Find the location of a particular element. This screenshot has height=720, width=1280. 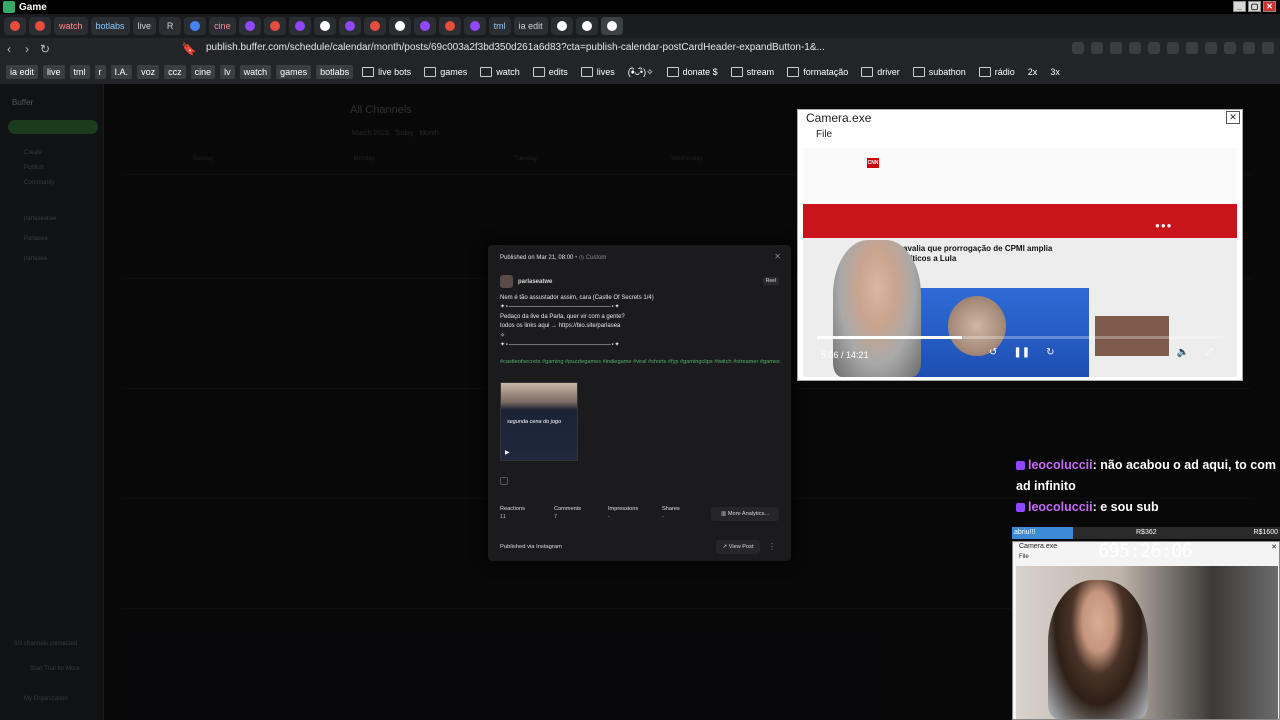

bookmark-item: botlabs is located at coordinates (335, 72).